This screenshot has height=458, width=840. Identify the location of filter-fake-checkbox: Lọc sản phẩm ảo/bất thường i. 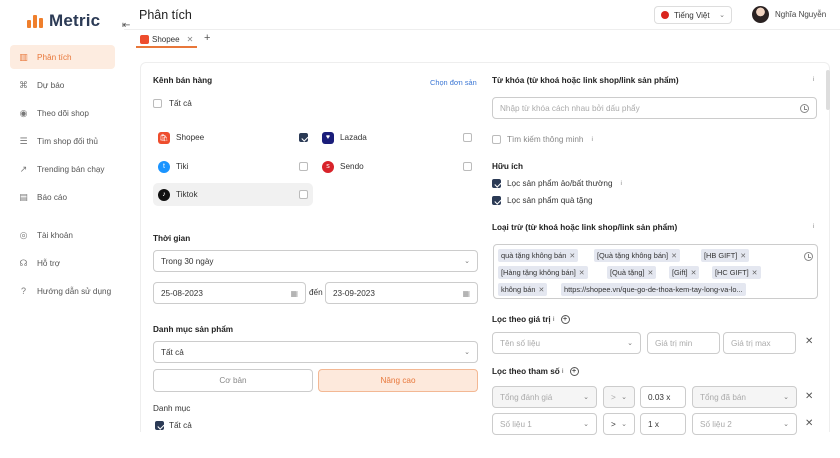
(557, 183).